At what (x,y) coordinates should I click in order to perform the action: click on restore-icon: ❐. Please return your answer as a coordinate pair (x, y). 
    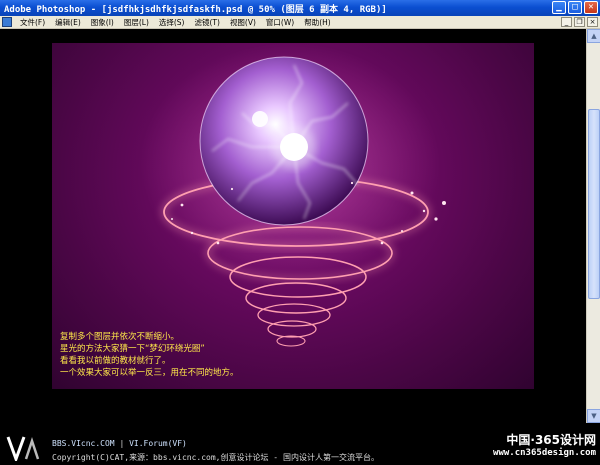
    Looking at the image, I should click on (579, 21).